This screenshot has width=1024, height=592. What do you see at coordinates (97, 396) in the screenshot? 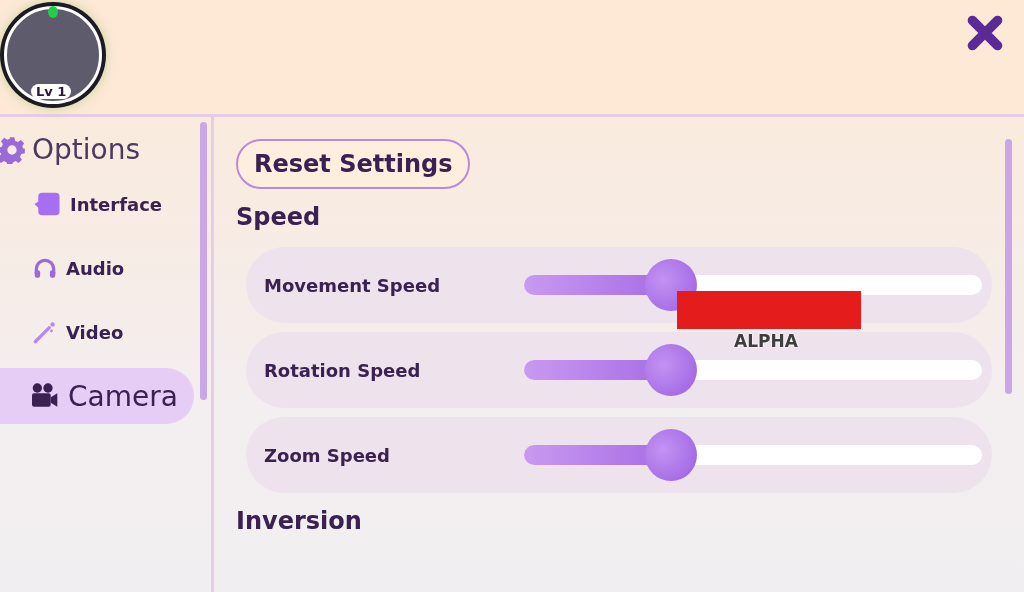
I see `sidebar-item: Camera` at bounding box center [97, 396].